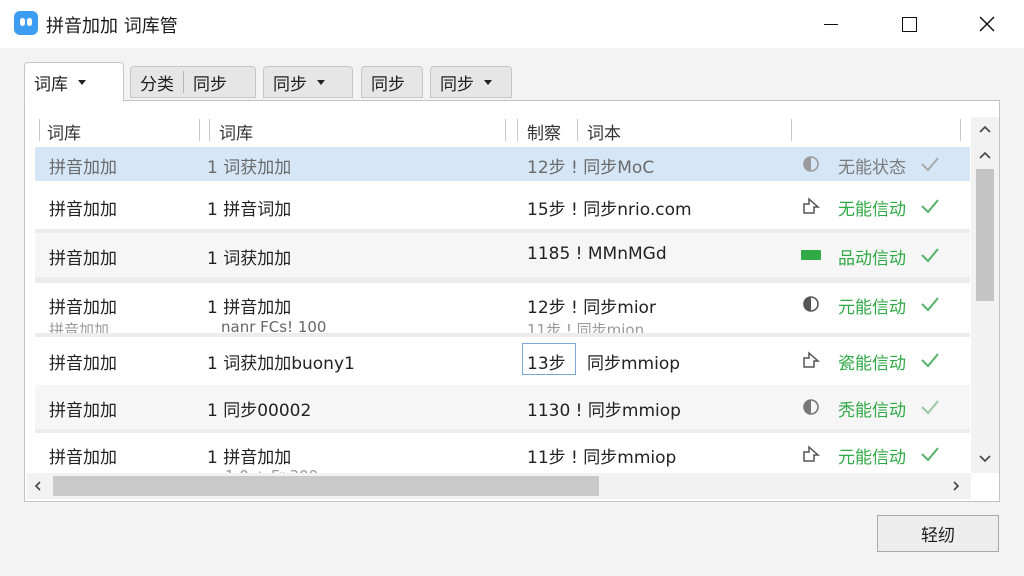 This screenshot has height=576, width=1024. I want to click on title-bar: 拼音加加 词库管, so click(512, 24).